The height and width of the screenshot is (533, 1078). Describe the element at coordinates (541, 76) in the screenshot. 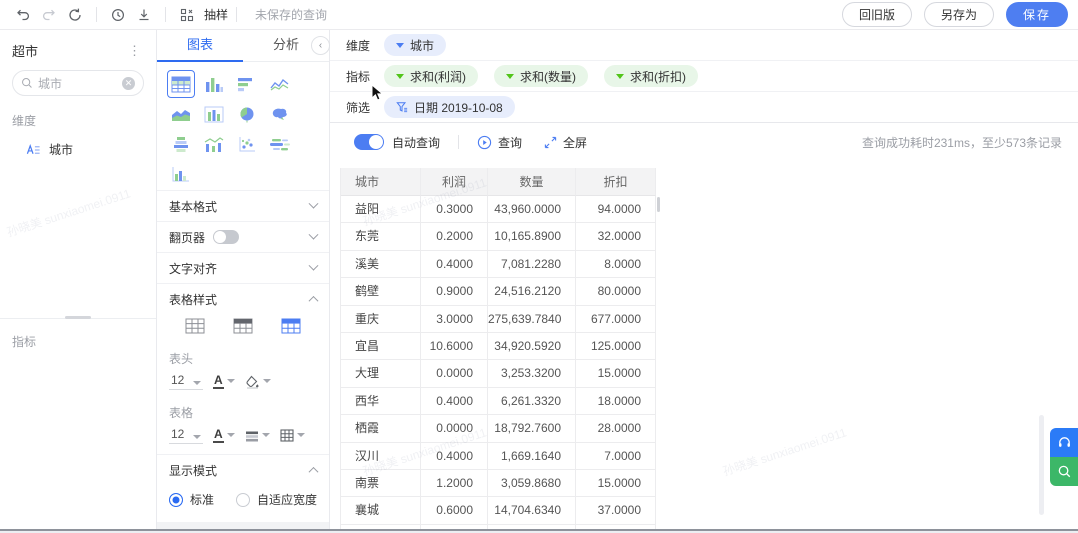

I see `metric-pill: 求和(数量)` at that location.